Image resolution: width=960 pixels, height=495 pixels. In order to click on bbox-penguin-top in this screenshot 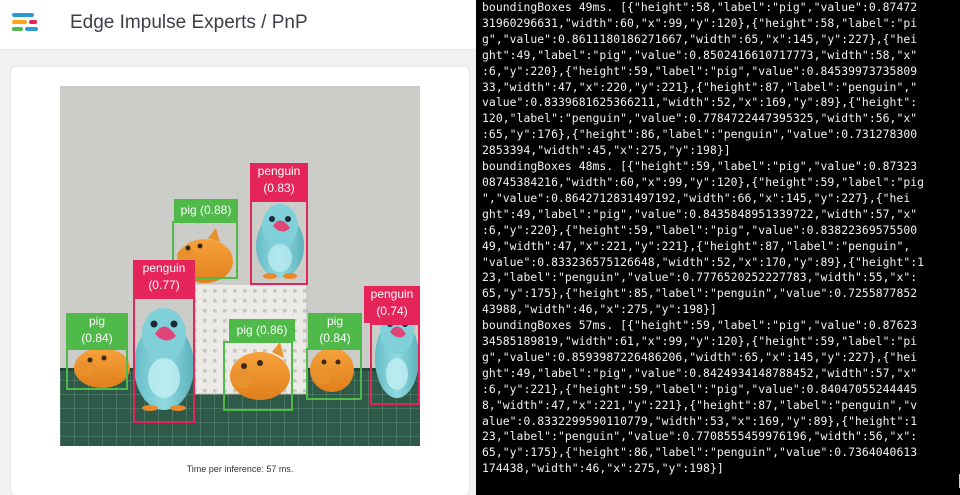, I will do `click(279, 242)`.